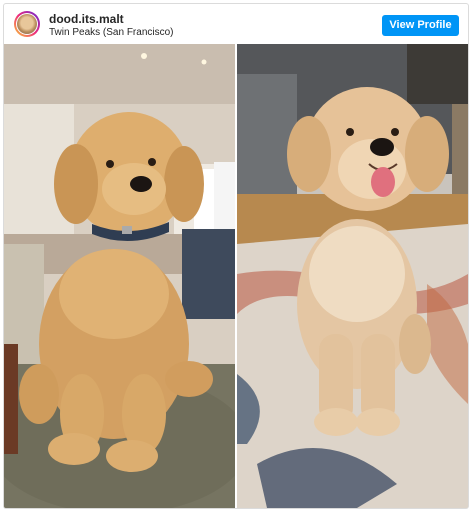  I want to click on avatar-image, so click(27, 24).